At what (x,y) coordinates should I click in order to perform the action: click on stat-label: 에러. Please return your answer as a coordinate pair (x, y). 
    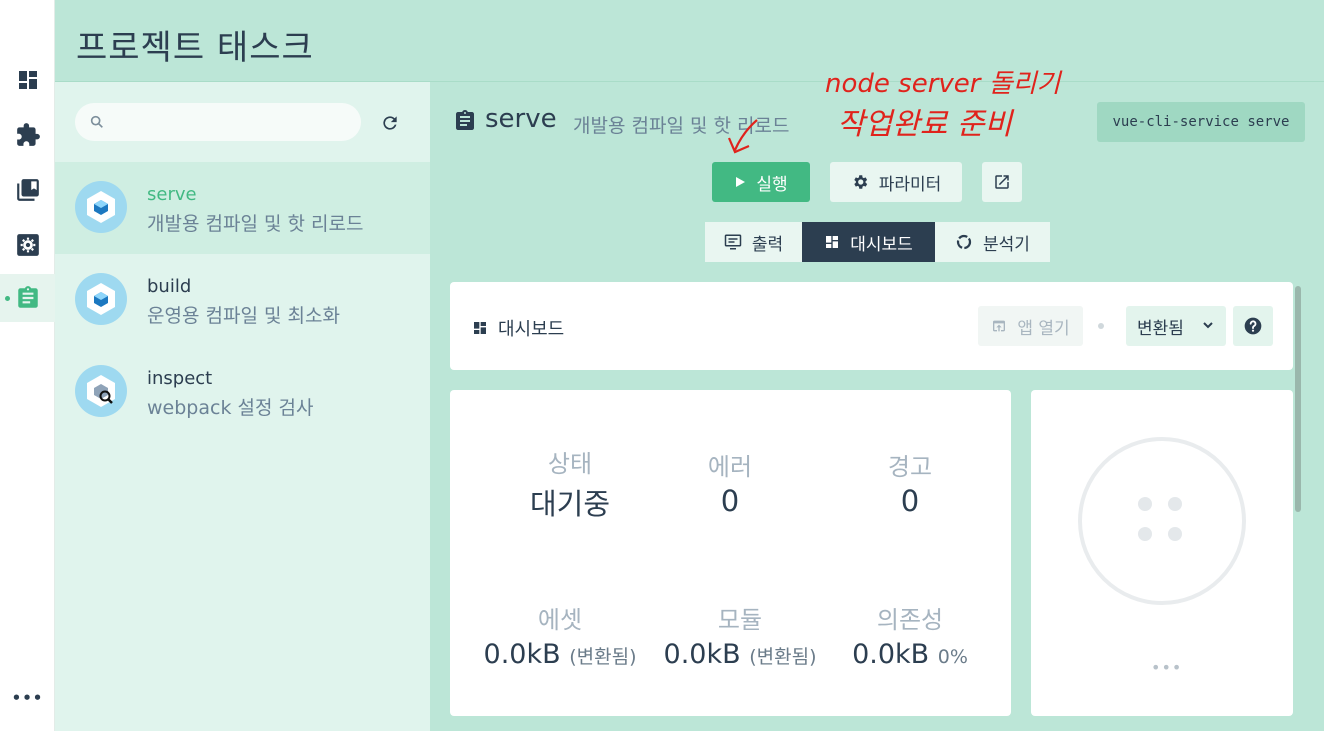
    Looking at the image, I should click on (730, 467).